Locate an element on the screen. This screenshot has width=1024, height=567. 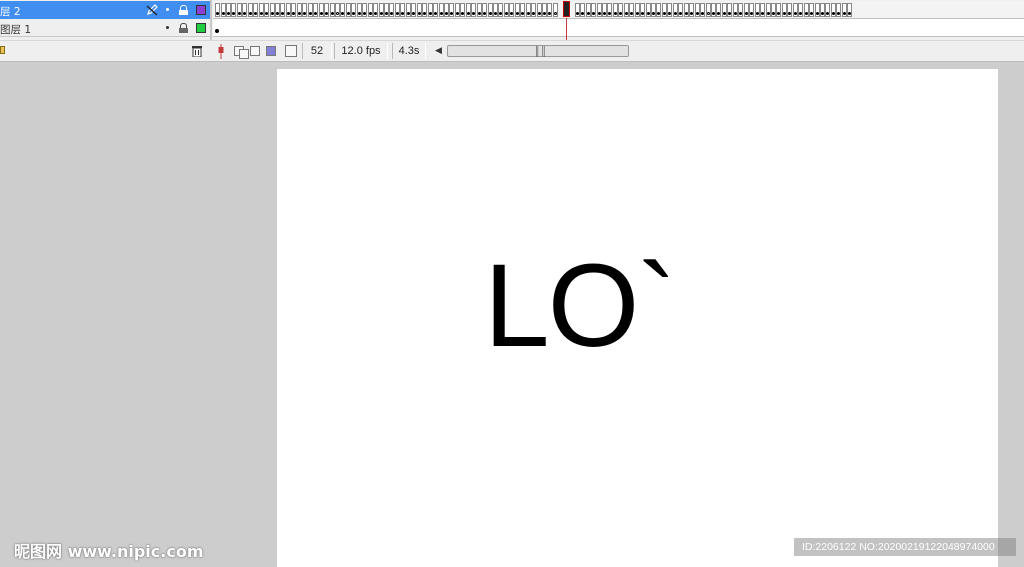
folder-icon is located at coordinates (2, 50).